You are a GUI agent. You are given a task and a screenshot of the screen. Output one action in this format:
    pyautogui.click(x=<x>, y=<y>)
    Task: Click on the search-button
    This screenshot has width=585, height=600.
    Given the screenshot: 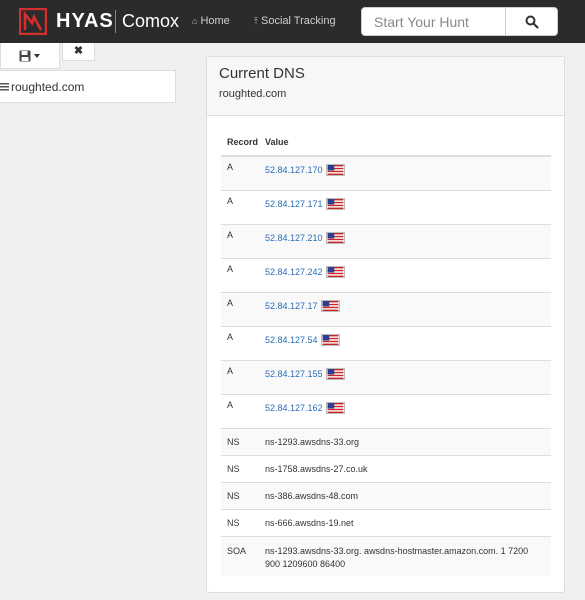 What is the action you would take?
    pyautogui.click(x=532, y=21)
    